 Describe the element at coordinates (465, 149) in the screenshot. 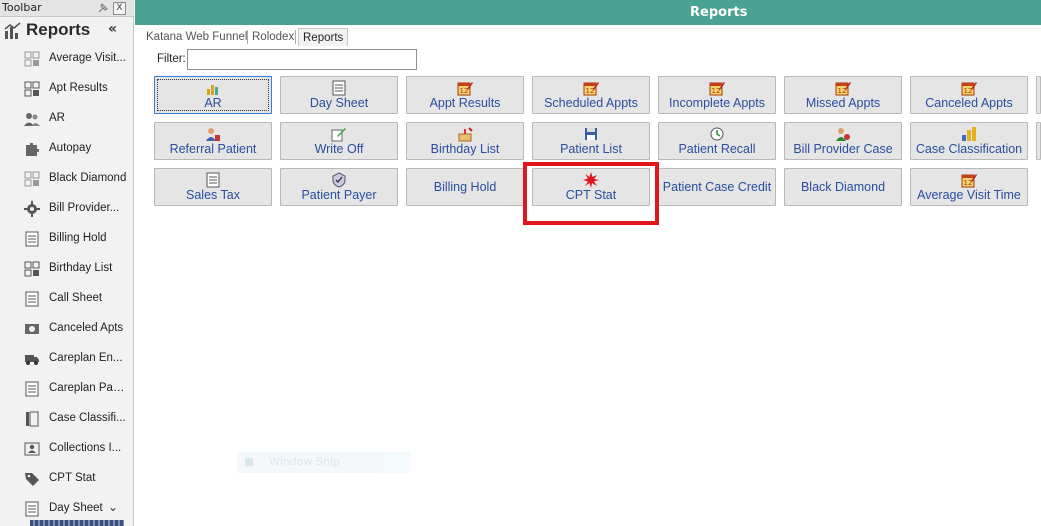

I see `report-button-label: Birthday List` at that location.